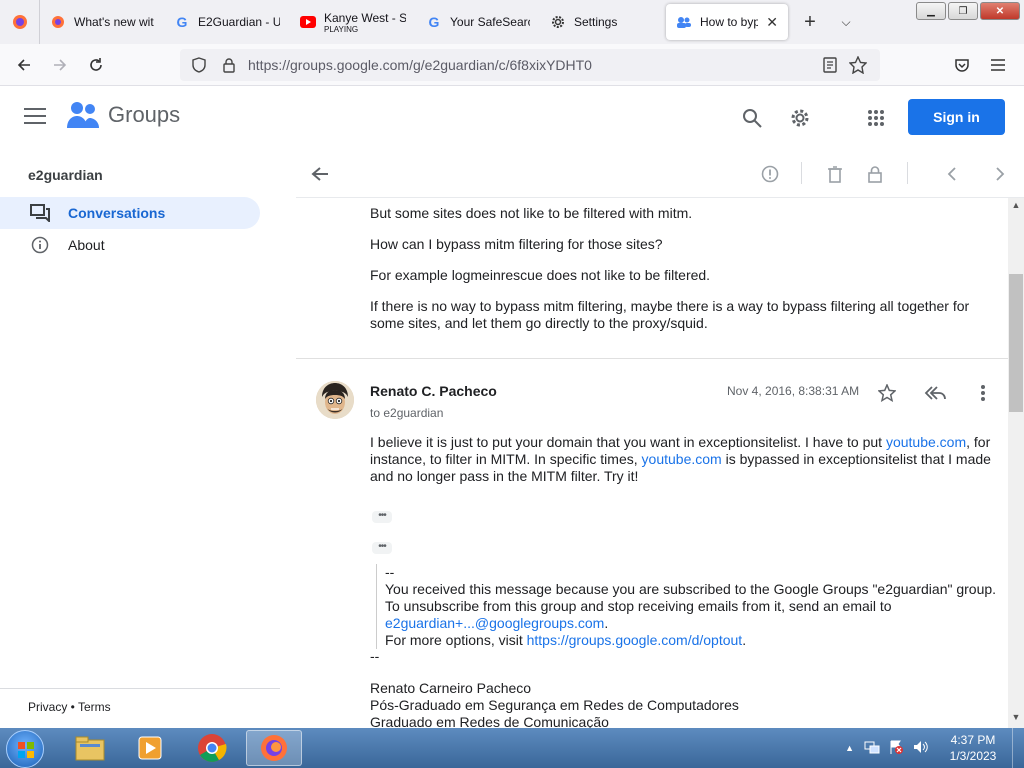 The width and height of the screenshot is (1024, 768). I want to click on scroll-up-arrow-icon: ▲, so click(1016, 207).